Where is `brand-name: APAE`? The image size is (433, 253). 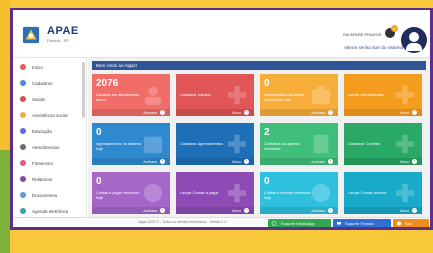
brand-name: APAE is located at coordinates (63, 31).